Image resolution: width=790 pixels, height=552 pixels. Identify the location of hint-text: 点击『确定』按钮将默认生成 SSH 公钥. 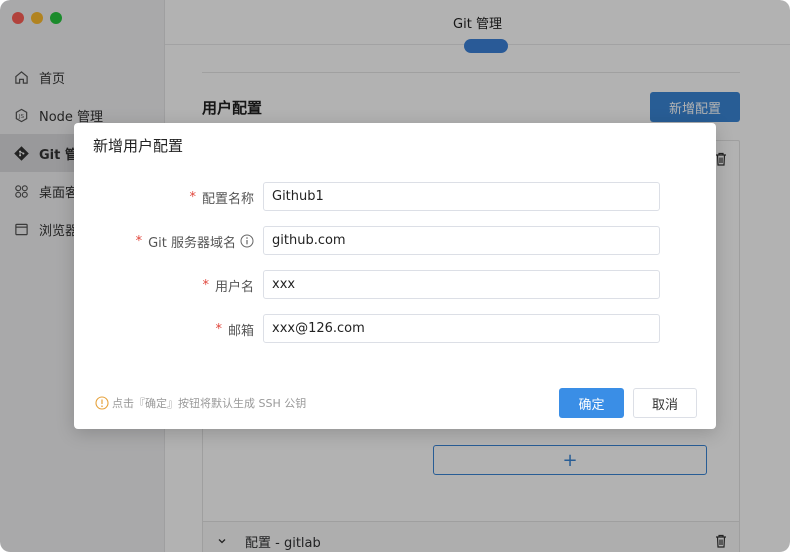
(209, 403).